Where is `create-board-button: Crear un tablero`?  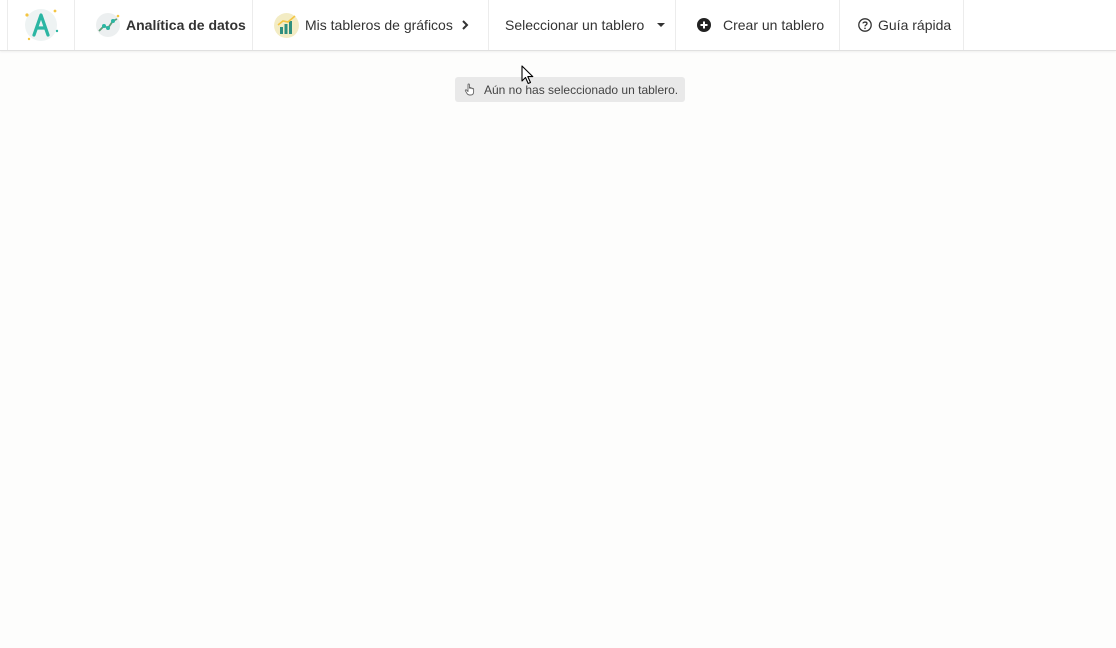 create-board-button: Crear un tablero is located at coordinates (758, 25).